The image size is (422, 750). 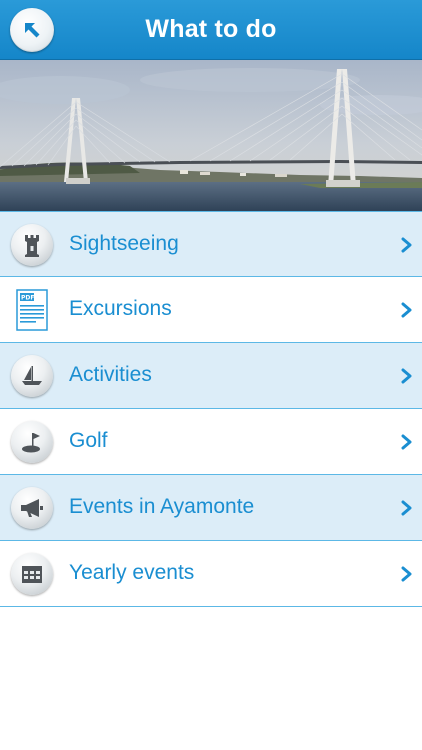 What do you see at coordinates (132, 572) in the screenshot?
I see `menu-item-label: Yearly events` at bounding box center [132, 572].